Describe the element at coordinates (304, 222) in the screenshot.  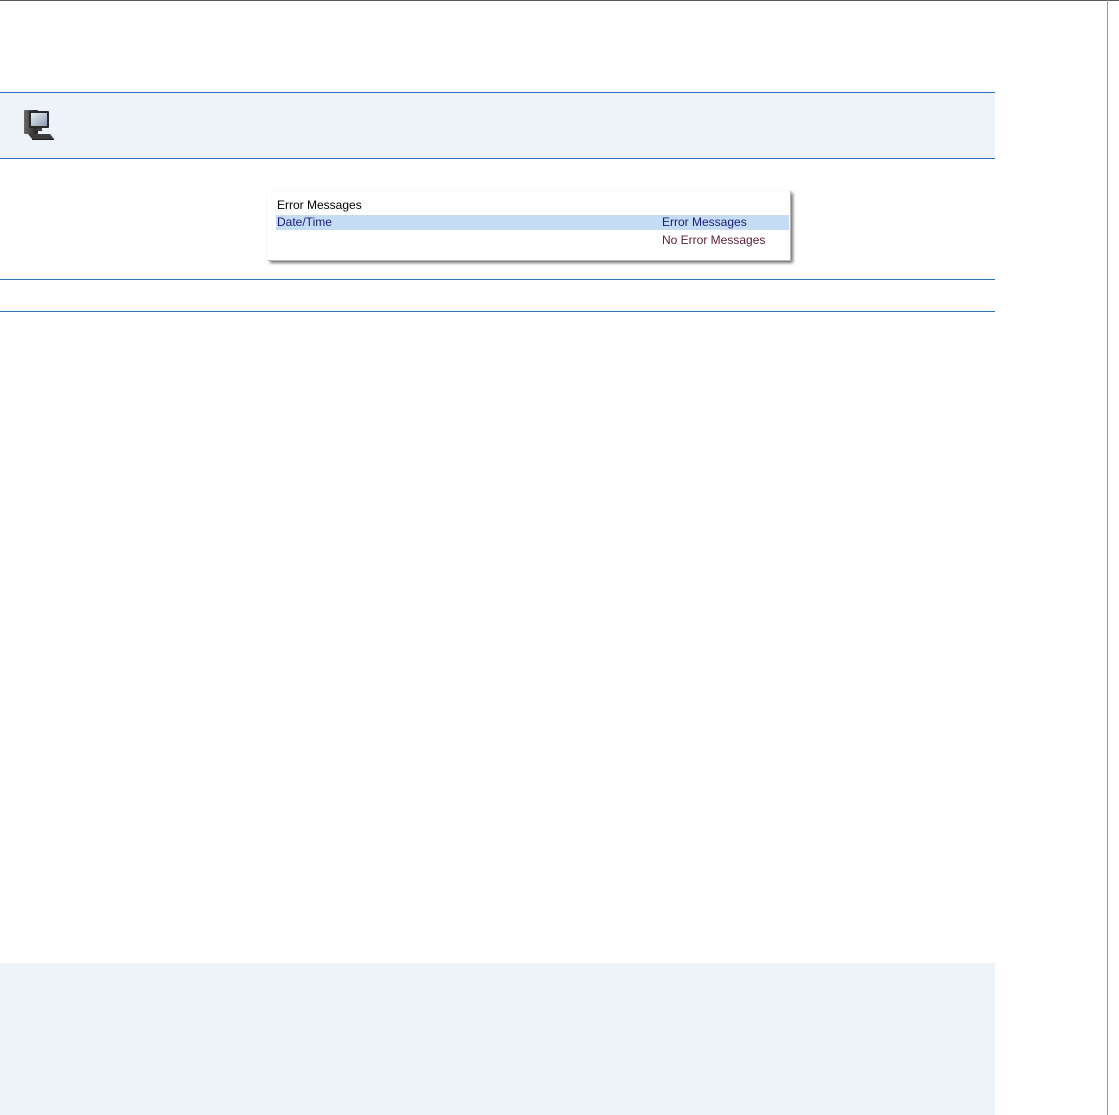
I see `column-header-date-time: Date/Time` at that location.